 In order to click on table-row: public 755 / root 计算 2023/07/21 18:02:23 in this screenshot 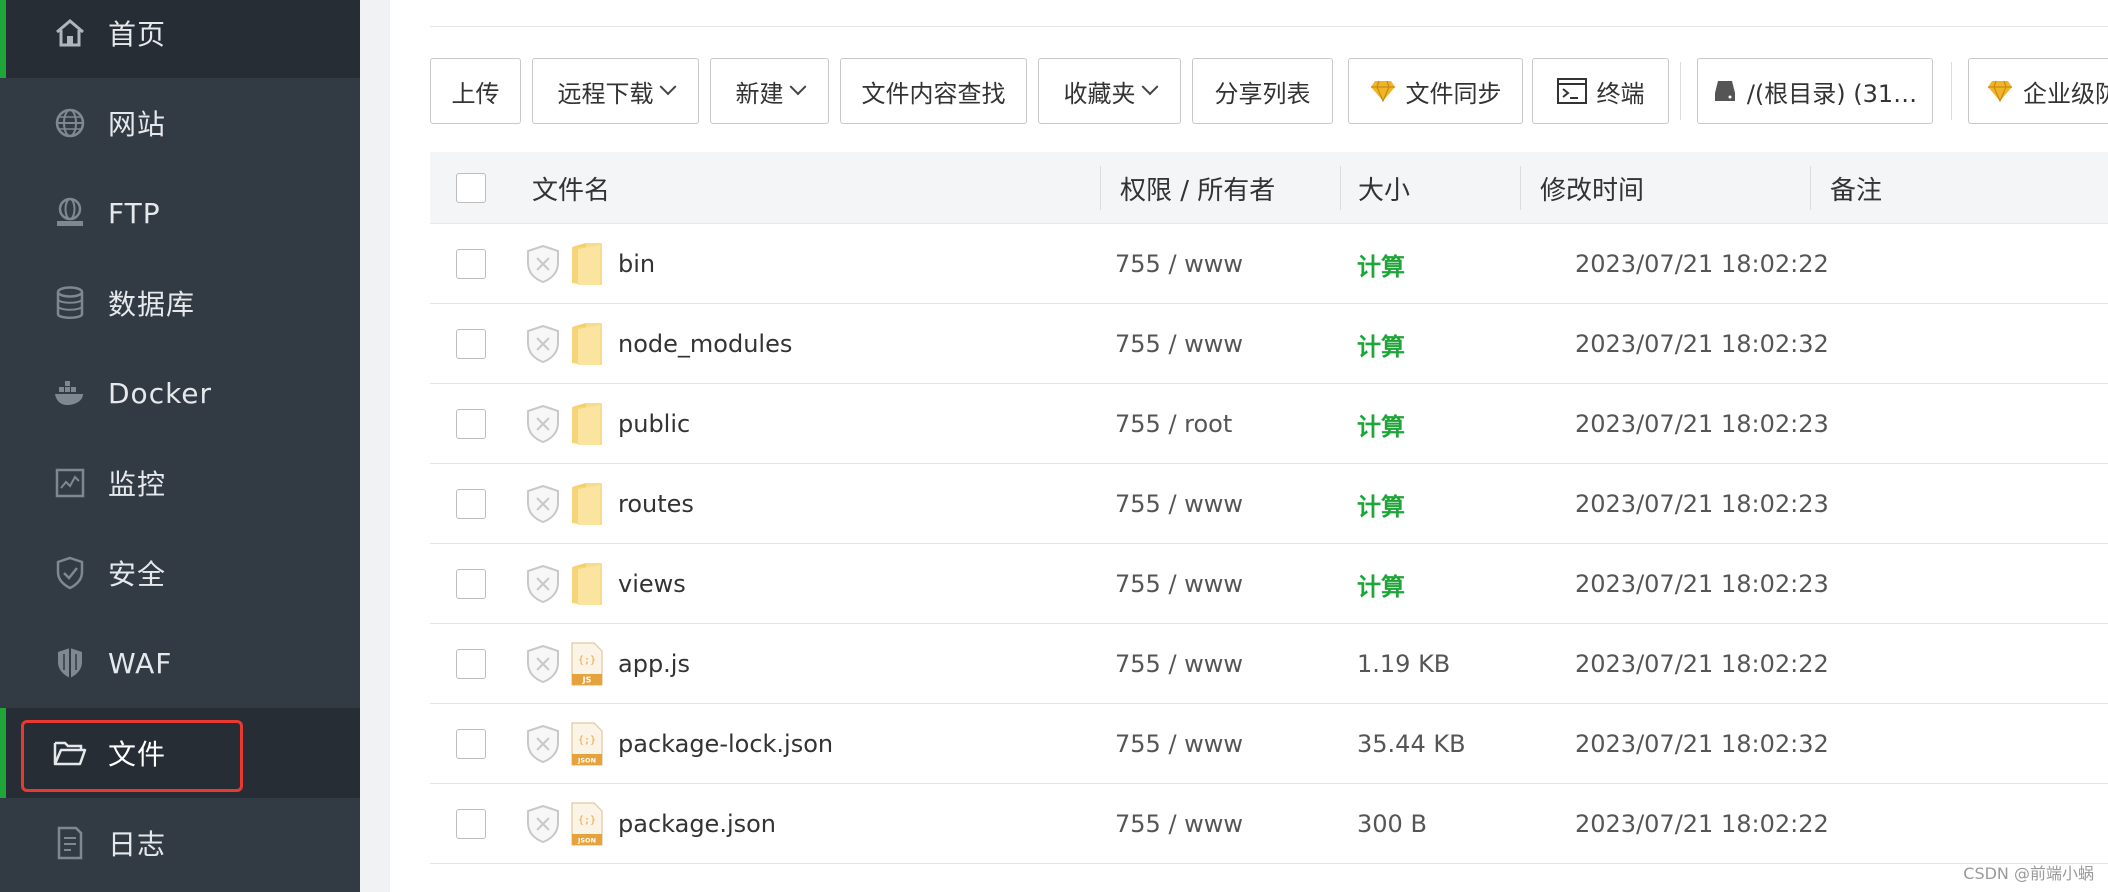, I will do `click(1269, 424)`.